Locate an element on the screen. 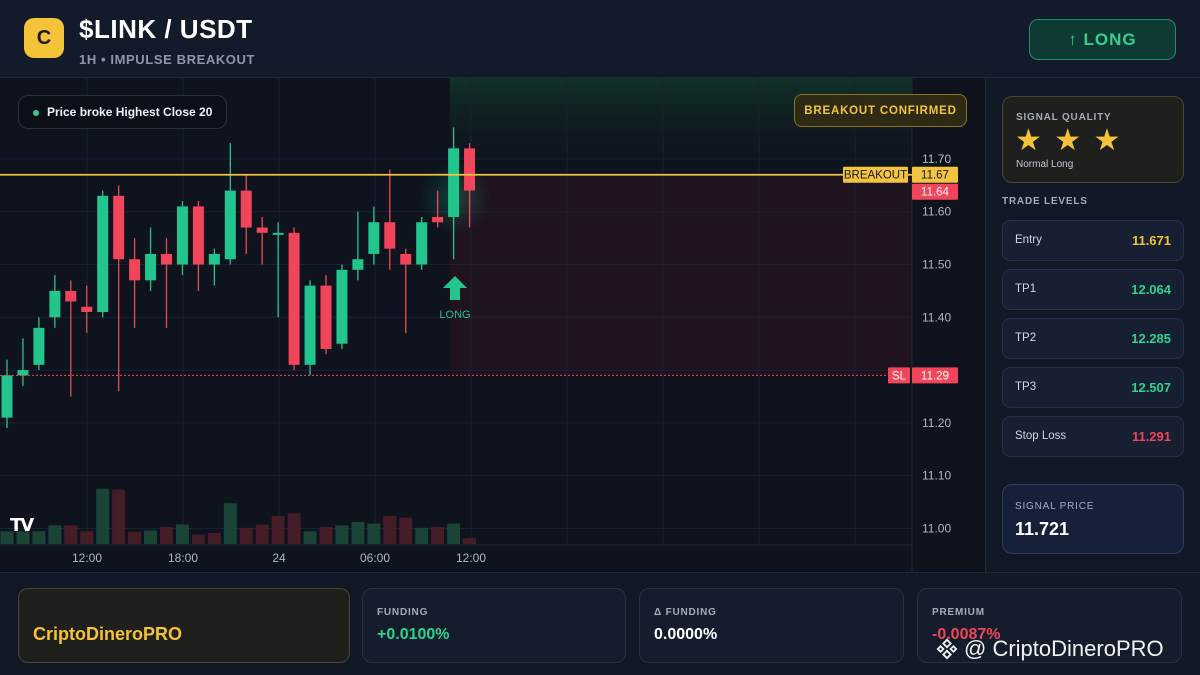 The height and width of the screenshot is (675, 1200). watermark: @ CriptoDineroPRO is located at coordinates (1050, 649).